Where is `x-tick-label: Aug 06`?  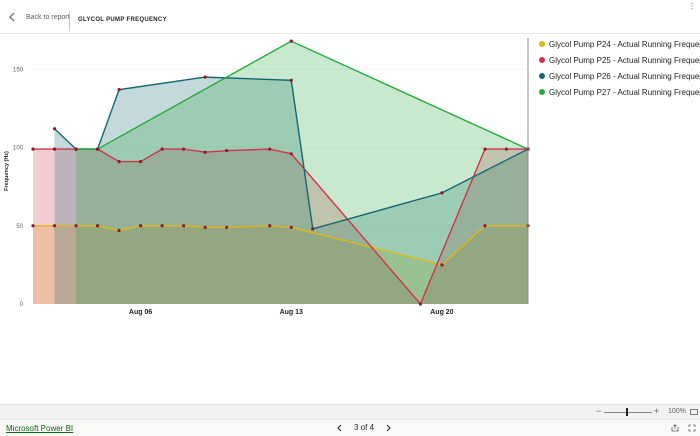 x-tick-label: Aug 06 is located at coordinates (140, 312).